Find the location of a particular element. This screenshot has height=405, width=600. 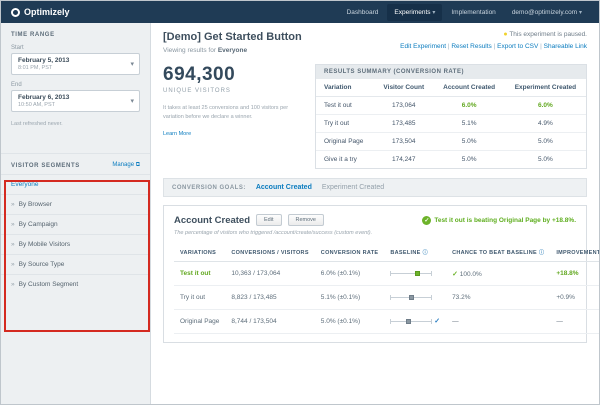

unique-visitors-count: 694,300 is located at coordinates (199, 74).